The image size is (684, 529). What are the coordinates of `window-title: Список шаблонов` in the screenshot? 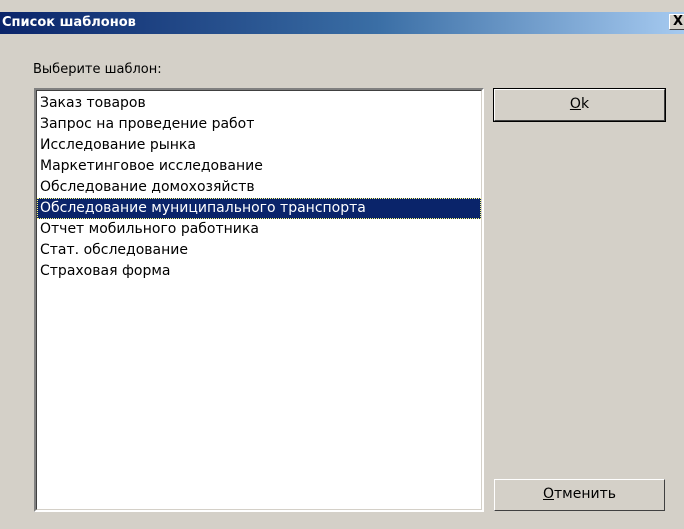 It's located at (69, 22).